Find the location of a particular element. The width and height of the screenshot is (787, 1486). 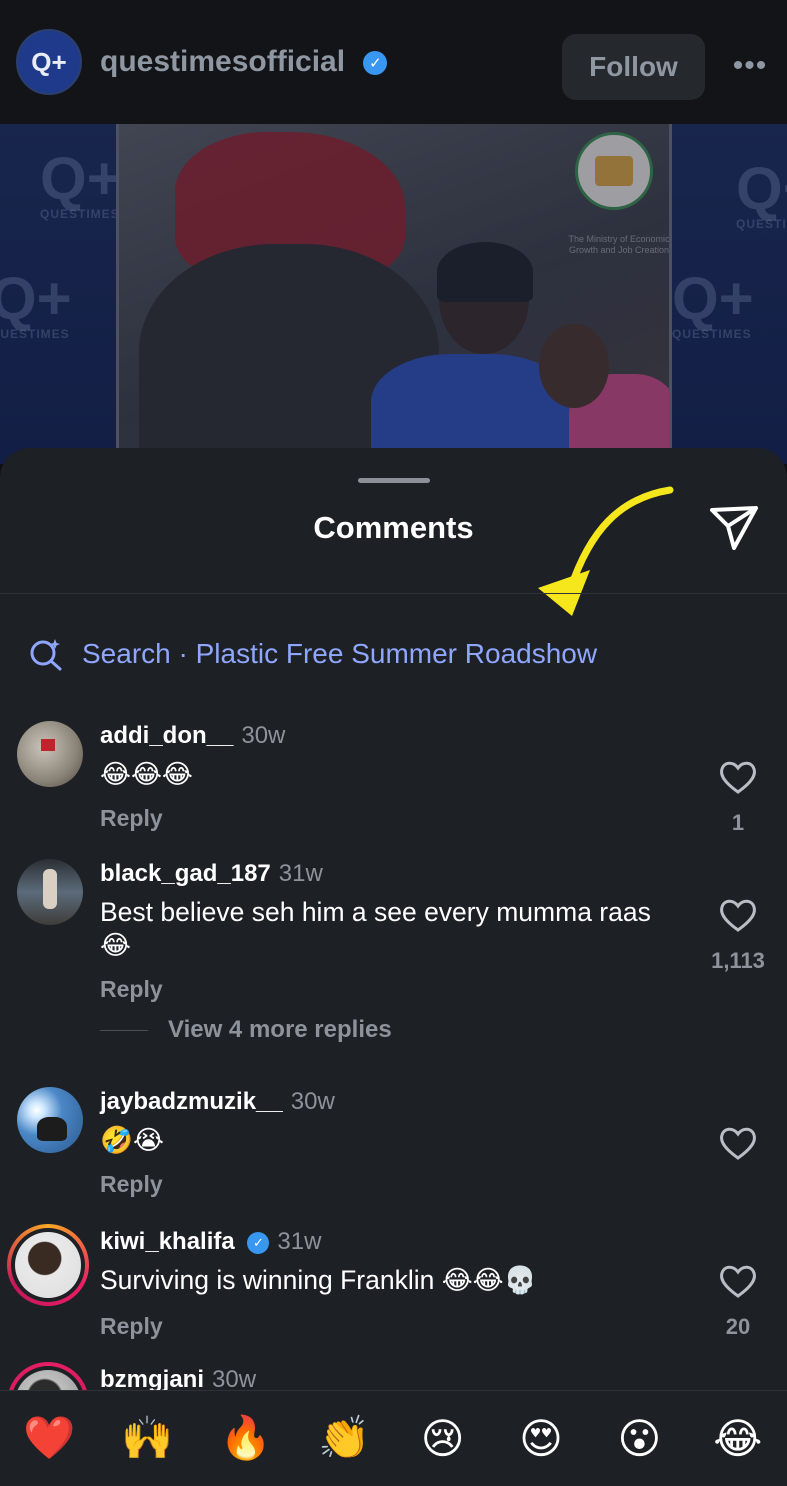

replies-divider-line is located at coordinates (124, 1030).